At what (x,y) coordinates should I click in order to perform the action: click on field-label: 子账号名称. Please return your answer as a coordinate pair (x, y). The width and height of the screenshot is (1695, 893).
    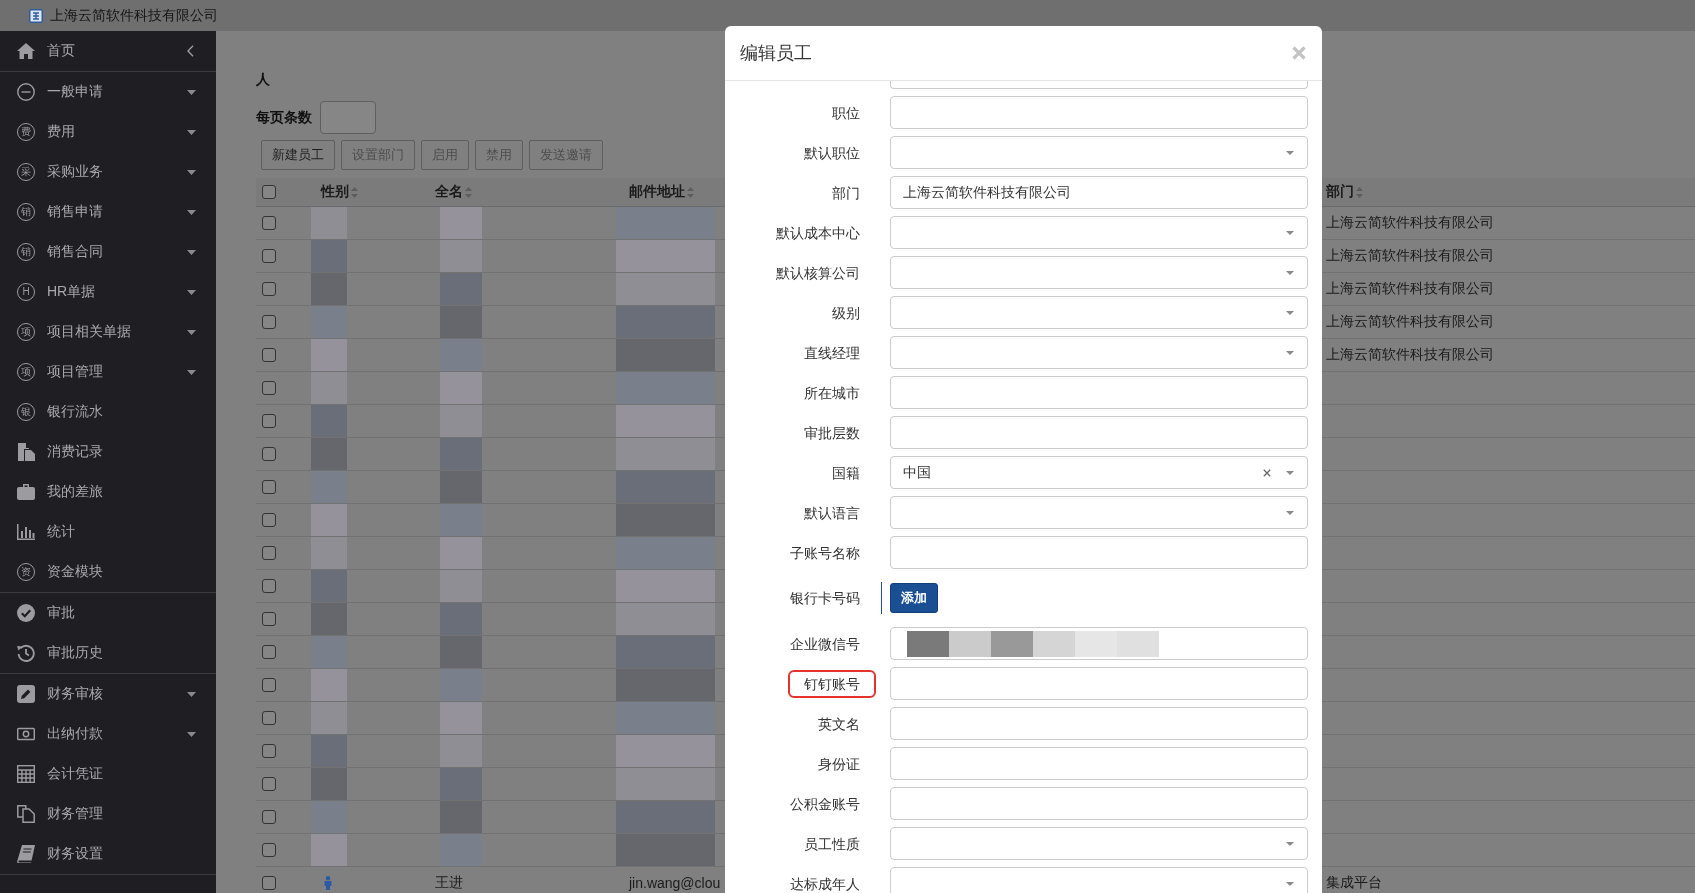
    Looking at the image, I should click on (825, 553).